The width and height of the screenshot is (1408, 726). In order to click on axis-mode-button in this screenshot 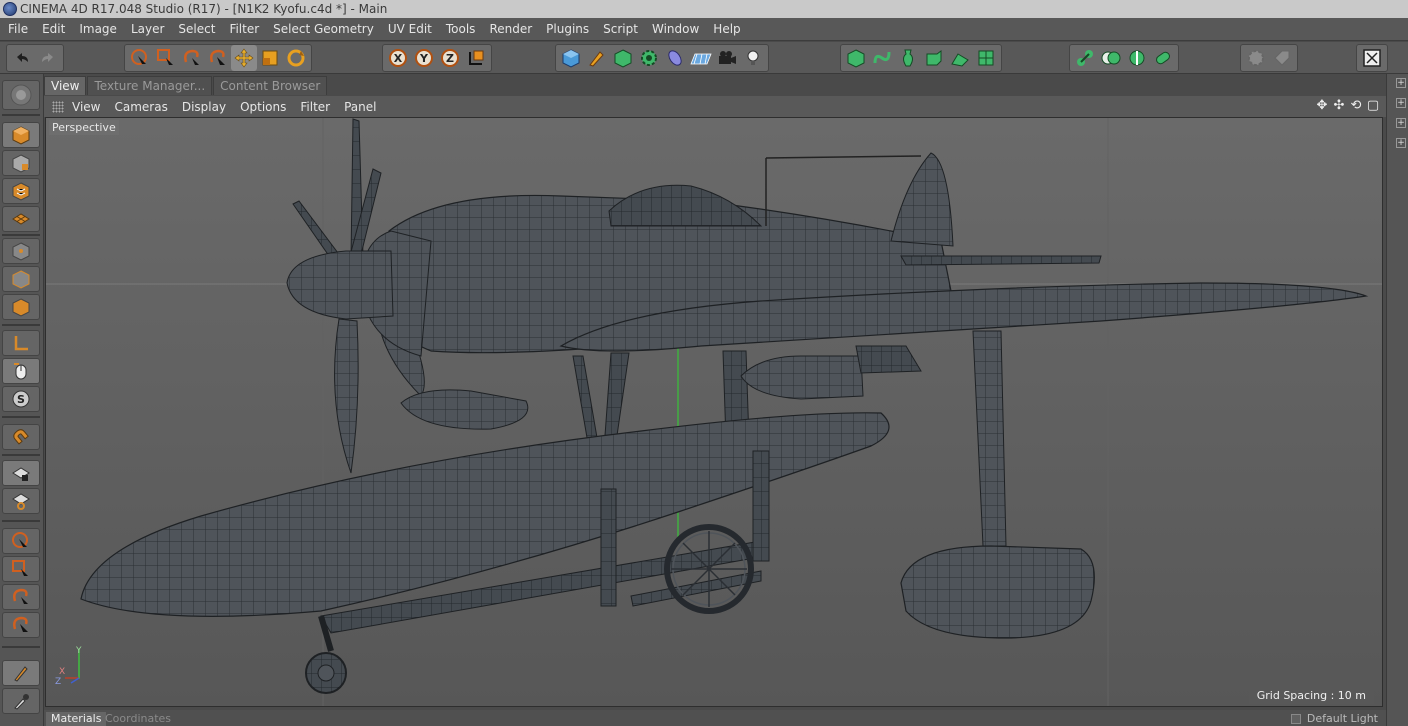, I will do `click(21, 343)`.